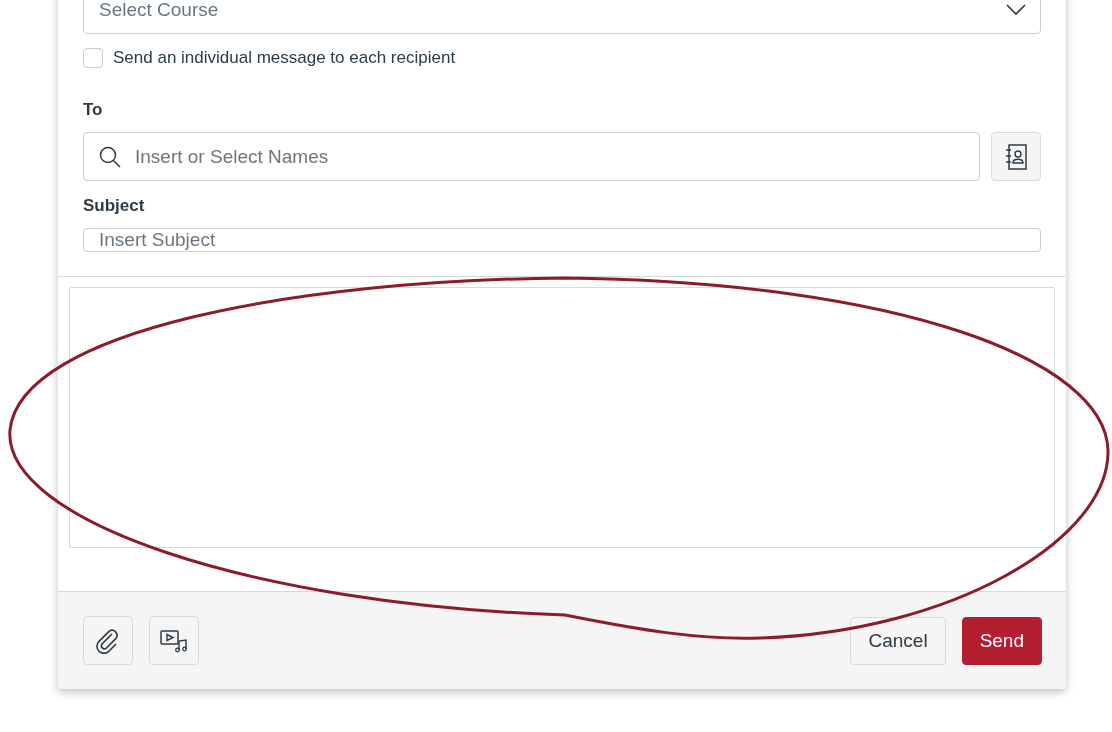 The image size is (1112, 732). Describe the element at coordinates (110, 156) in the screenshot. I see `search-icon` at that location.